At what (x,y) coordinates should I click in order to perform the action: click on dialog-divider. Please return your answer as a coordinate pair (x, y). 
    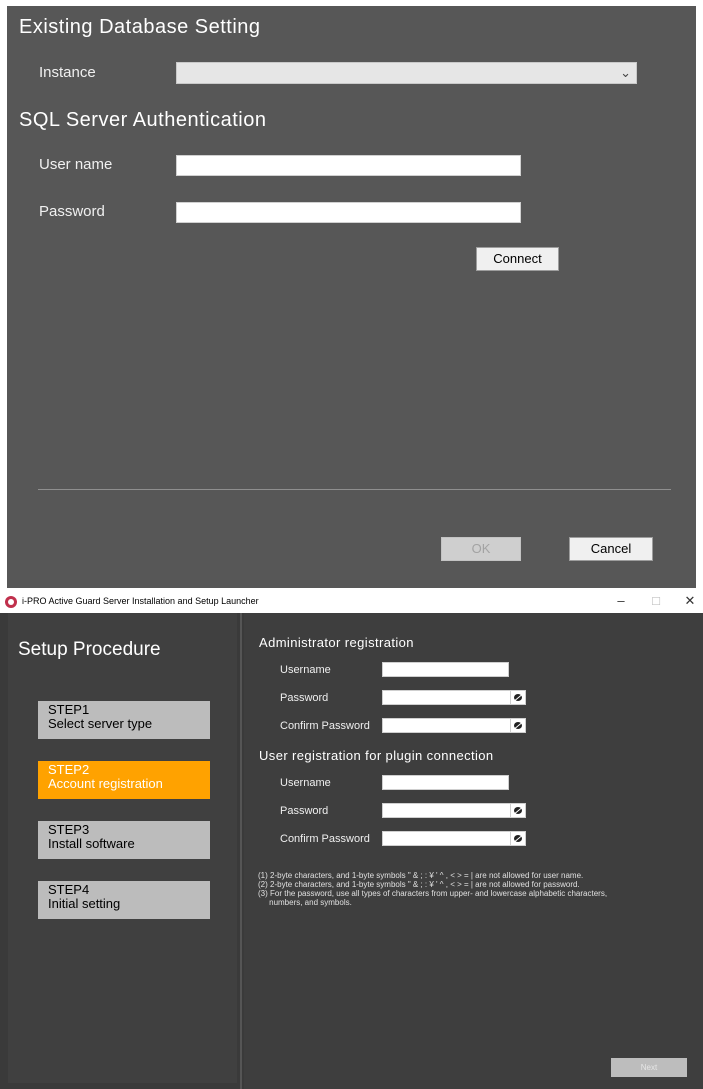
    Looking at the image, I should click on (354, 489).